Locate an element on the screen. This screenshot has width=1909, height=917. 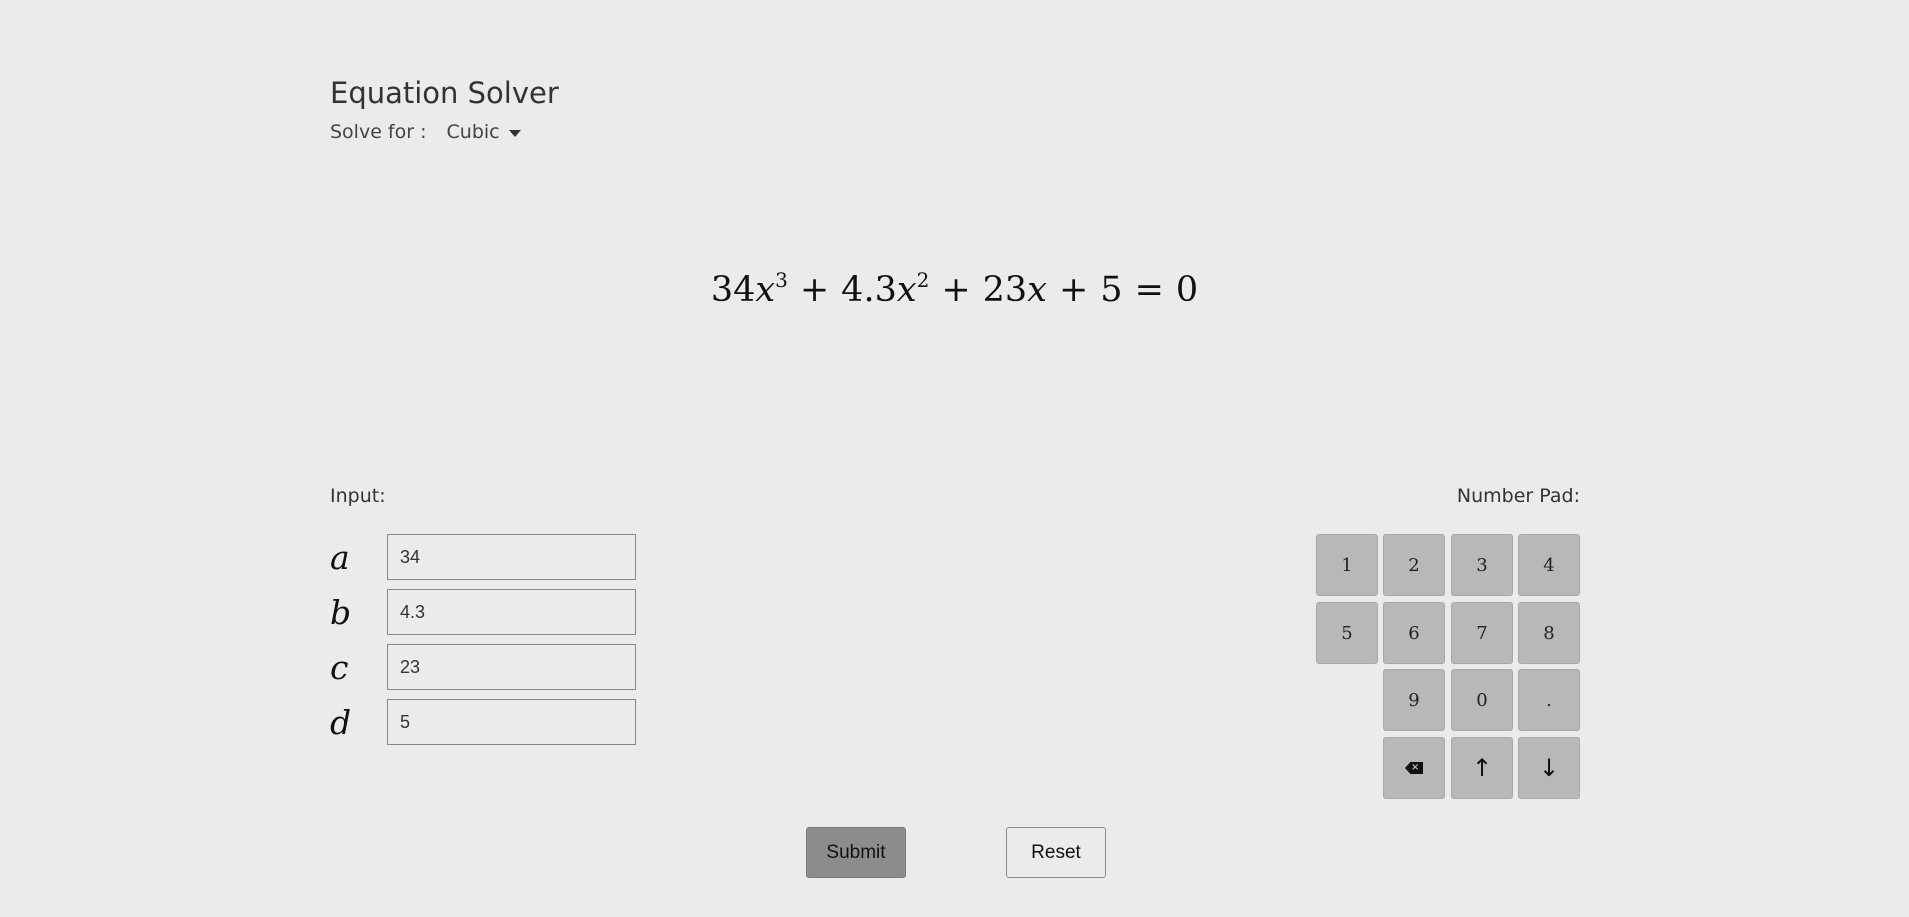
coefficient-label-d: d is located at coordinates (341, 722).